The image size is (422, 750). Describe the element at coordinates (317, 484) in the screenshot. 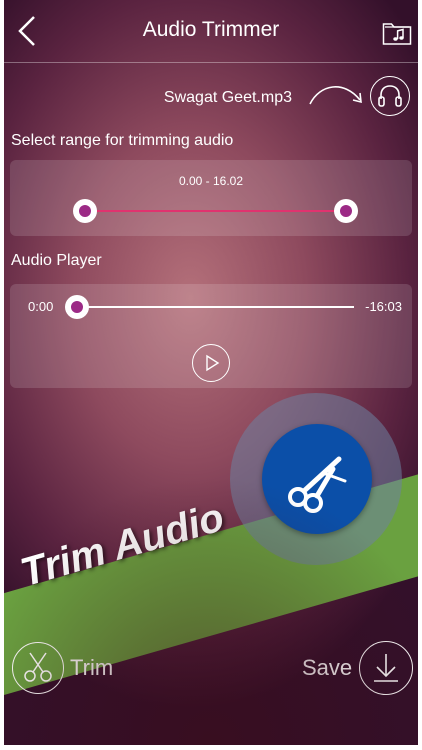

I see `scissors-icon` at that location.